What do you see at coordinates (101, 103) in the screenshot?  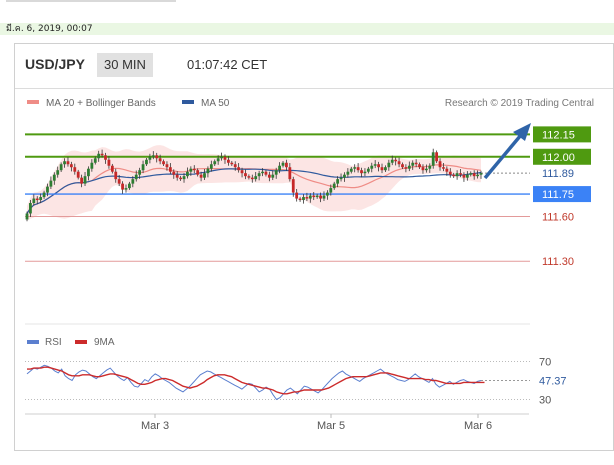 I see `ma20-legend-label: MA 20 + Bollinger Bands` at bounding box center [101, 103].